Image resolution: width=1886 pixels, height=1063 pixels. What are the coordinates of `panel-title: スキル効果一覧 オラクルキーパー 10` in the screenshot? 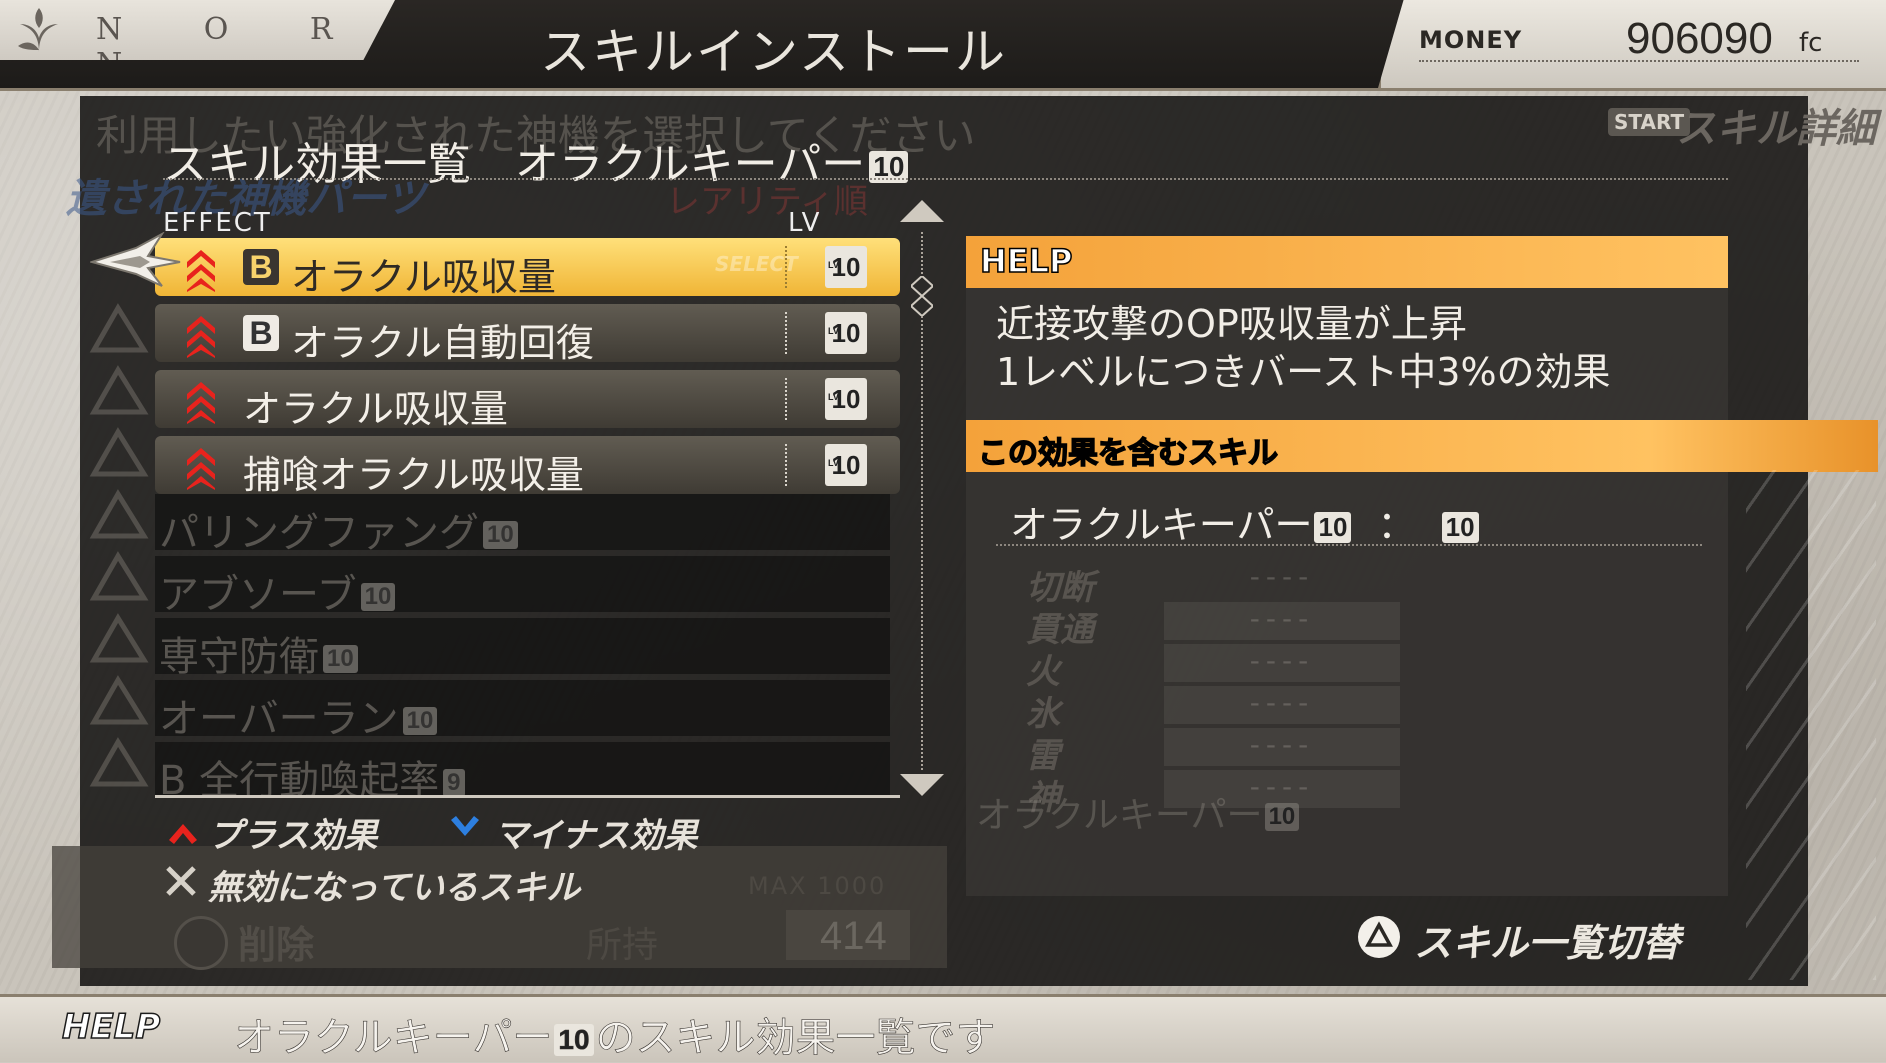 It's located at (536, 160).